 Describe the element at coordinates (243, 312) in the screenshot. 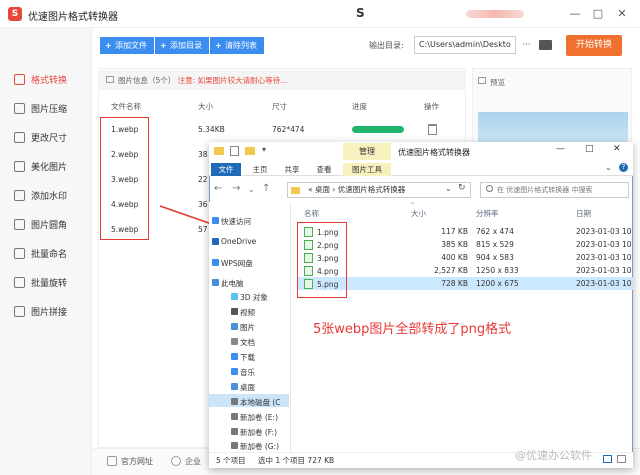

I see `nav-video: 视频` at that location.